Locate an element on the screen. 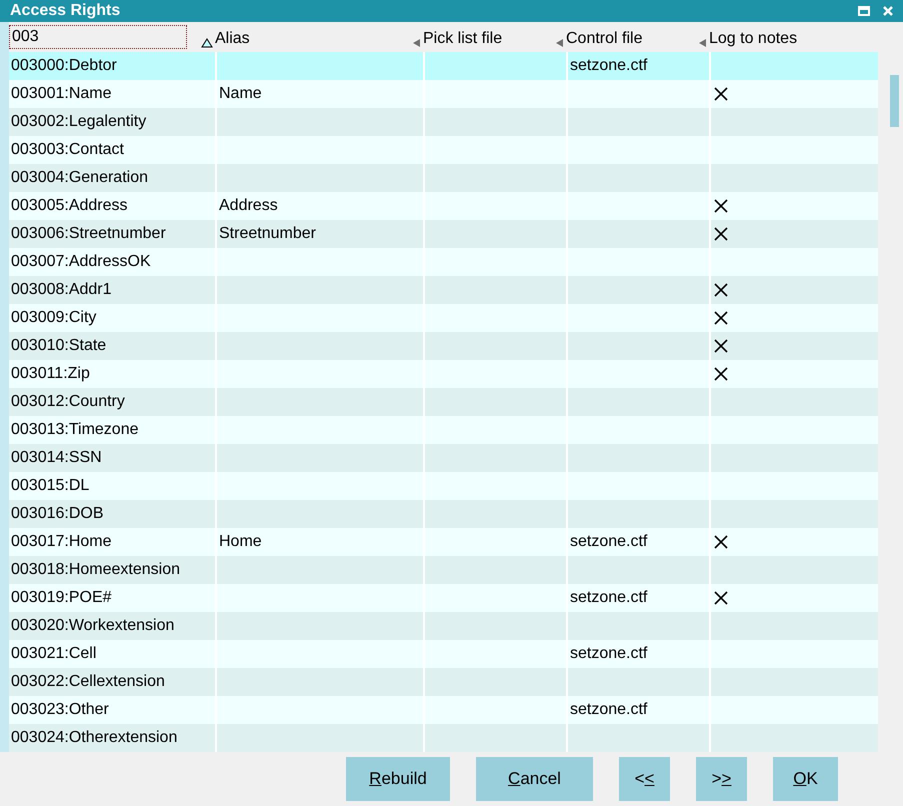  table-cell: Streetnumber is located at coordinates (267, 234).